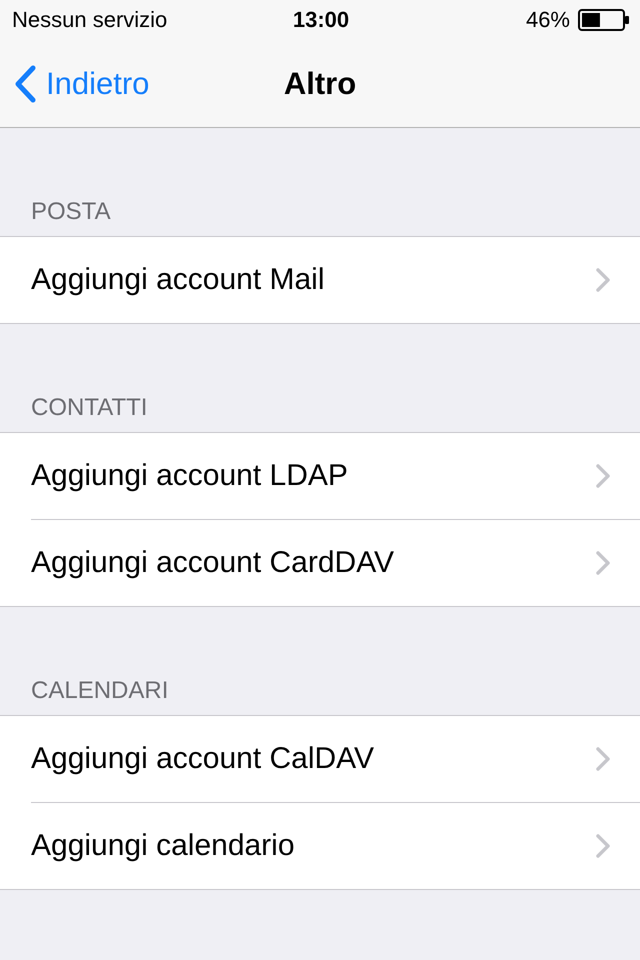 The image size is (640, 960). I want to click on carrier-text: Nessun servizio, so click(90, 20).